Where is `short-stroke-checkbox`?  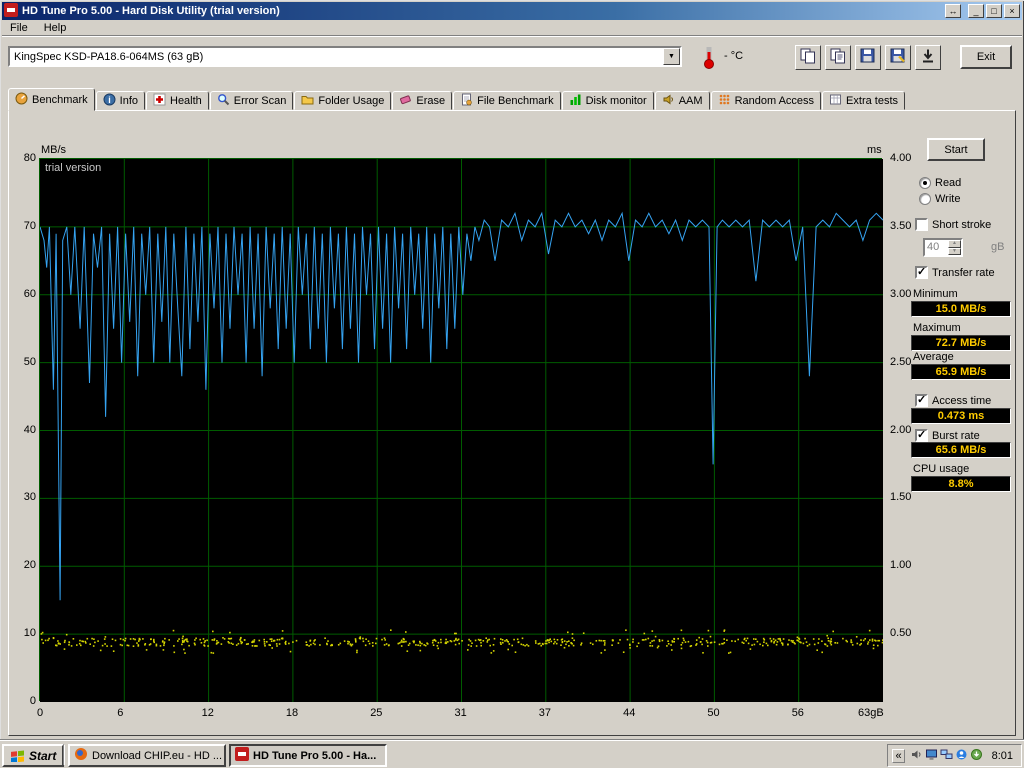 short-stroke-checkbox is located at coordinates (921, 224).